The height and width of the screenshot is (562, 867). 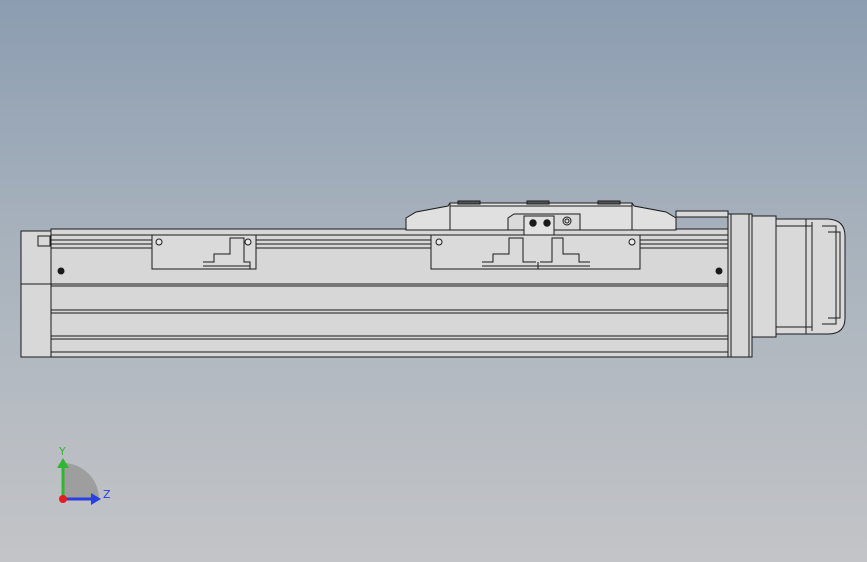 I want to click on left-clamp-block, so click(x=204, y=252).